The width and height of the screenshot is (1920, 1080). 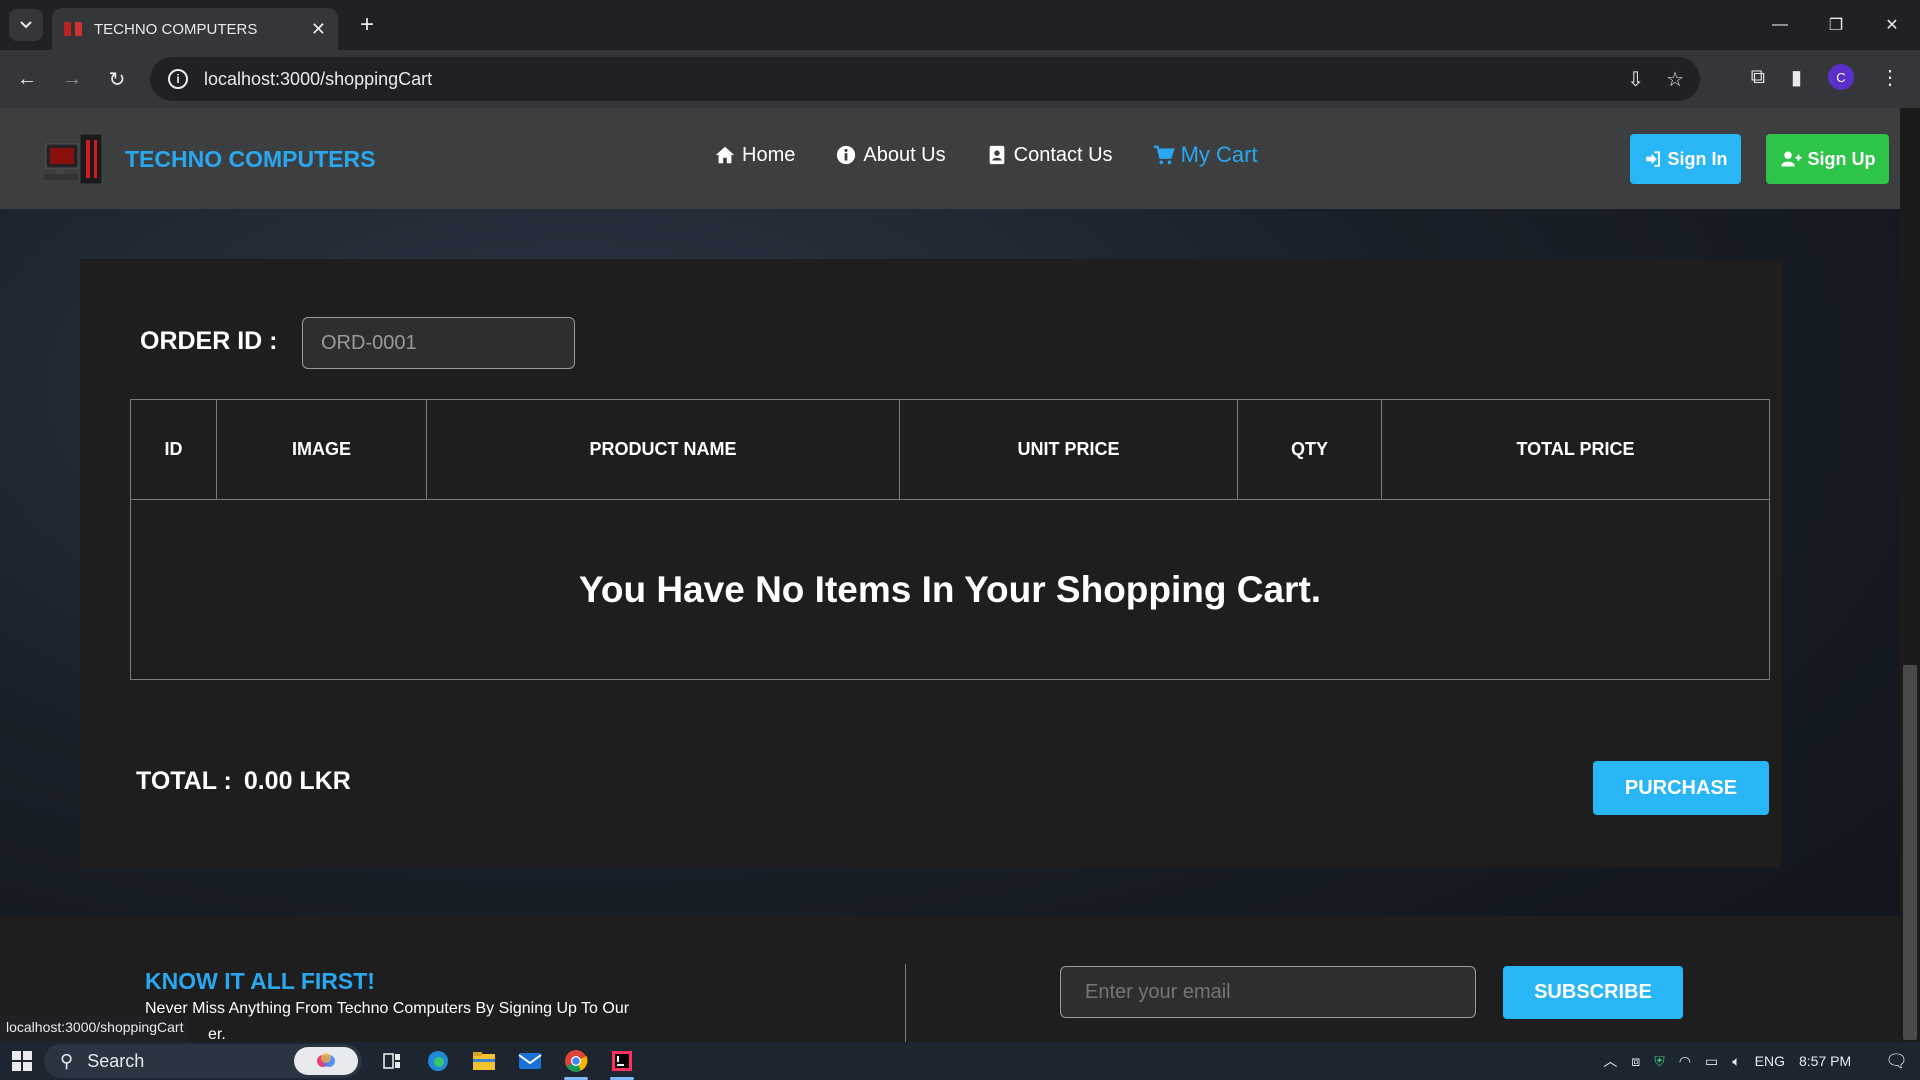 I want to click on nav-cart-label: My Cart, so click(x=1219, y=154).